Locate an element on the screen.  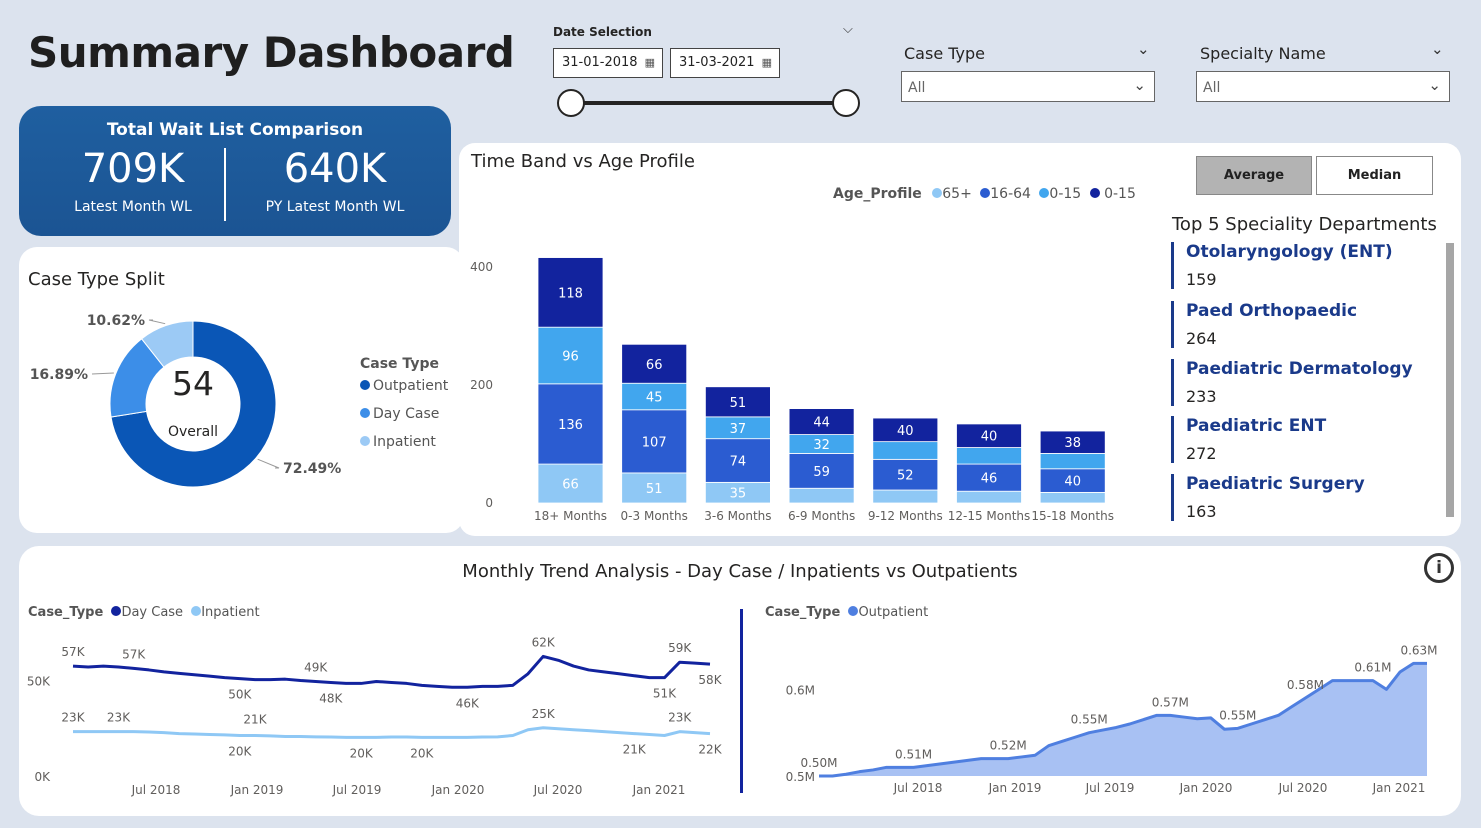
date-slider-end-handle is located at coordinates (846, 103).